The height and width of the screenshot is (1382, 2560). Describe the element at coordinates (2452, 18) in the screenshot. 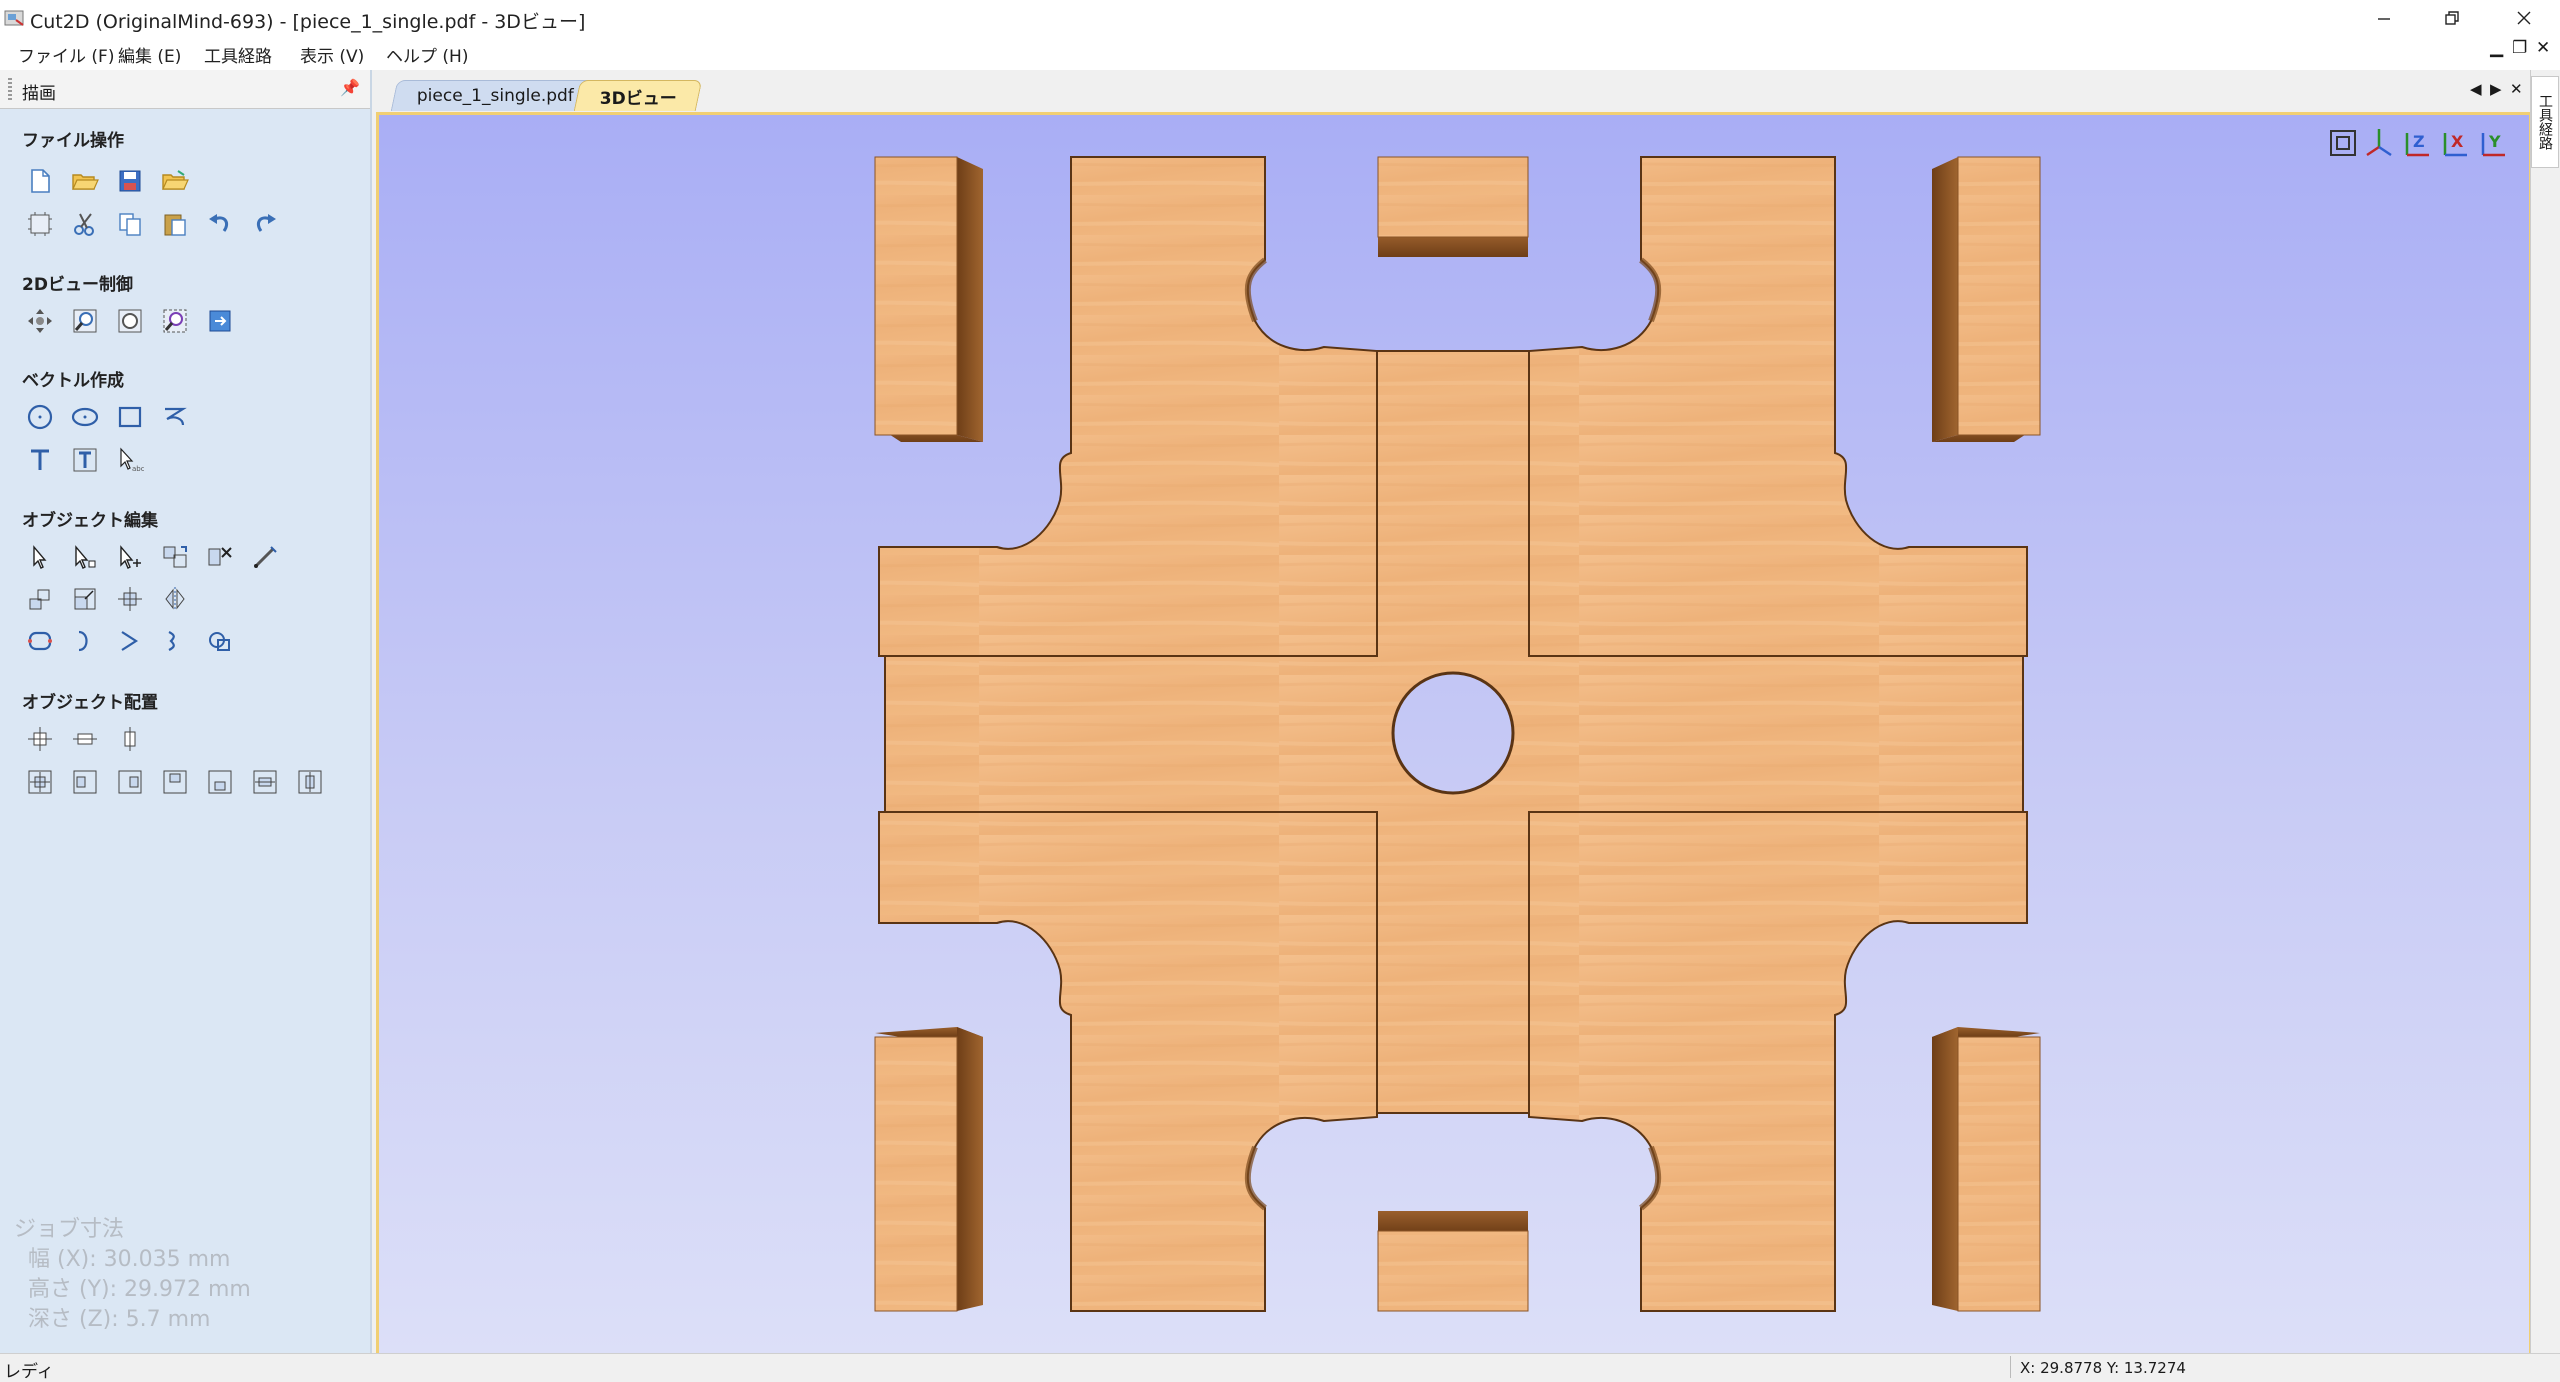

I see `restore-button` at that location.